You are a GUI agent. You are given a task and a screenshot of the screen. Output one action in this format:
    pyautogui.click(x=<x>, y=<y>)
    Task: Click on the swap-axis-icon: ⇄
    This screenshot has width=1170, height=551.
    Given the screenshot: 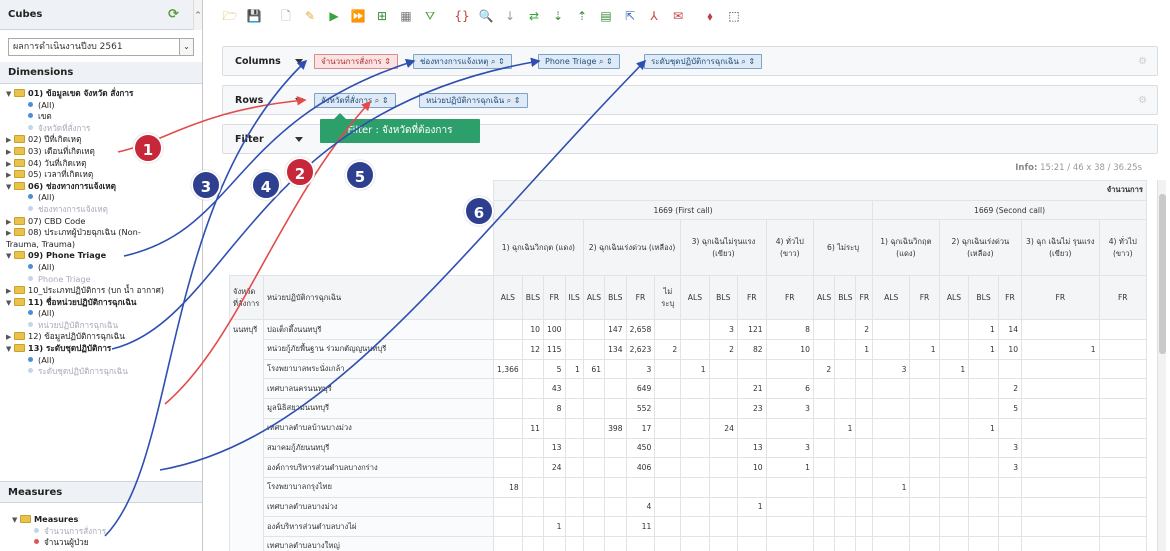 What is the action you would take?
    pyautogui.click(x=534, y=16)
    